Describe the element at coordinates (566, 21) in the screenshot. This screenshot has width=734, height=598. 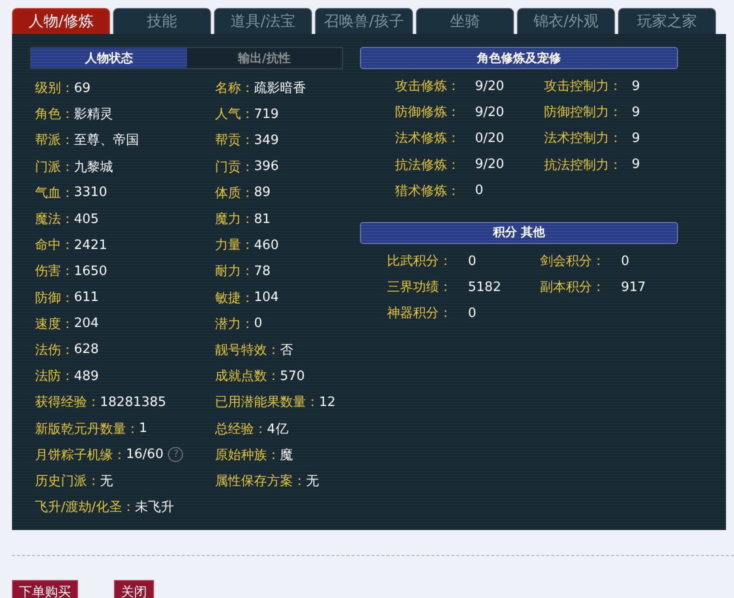
I see `tab: 锦衣/外观` at that location.